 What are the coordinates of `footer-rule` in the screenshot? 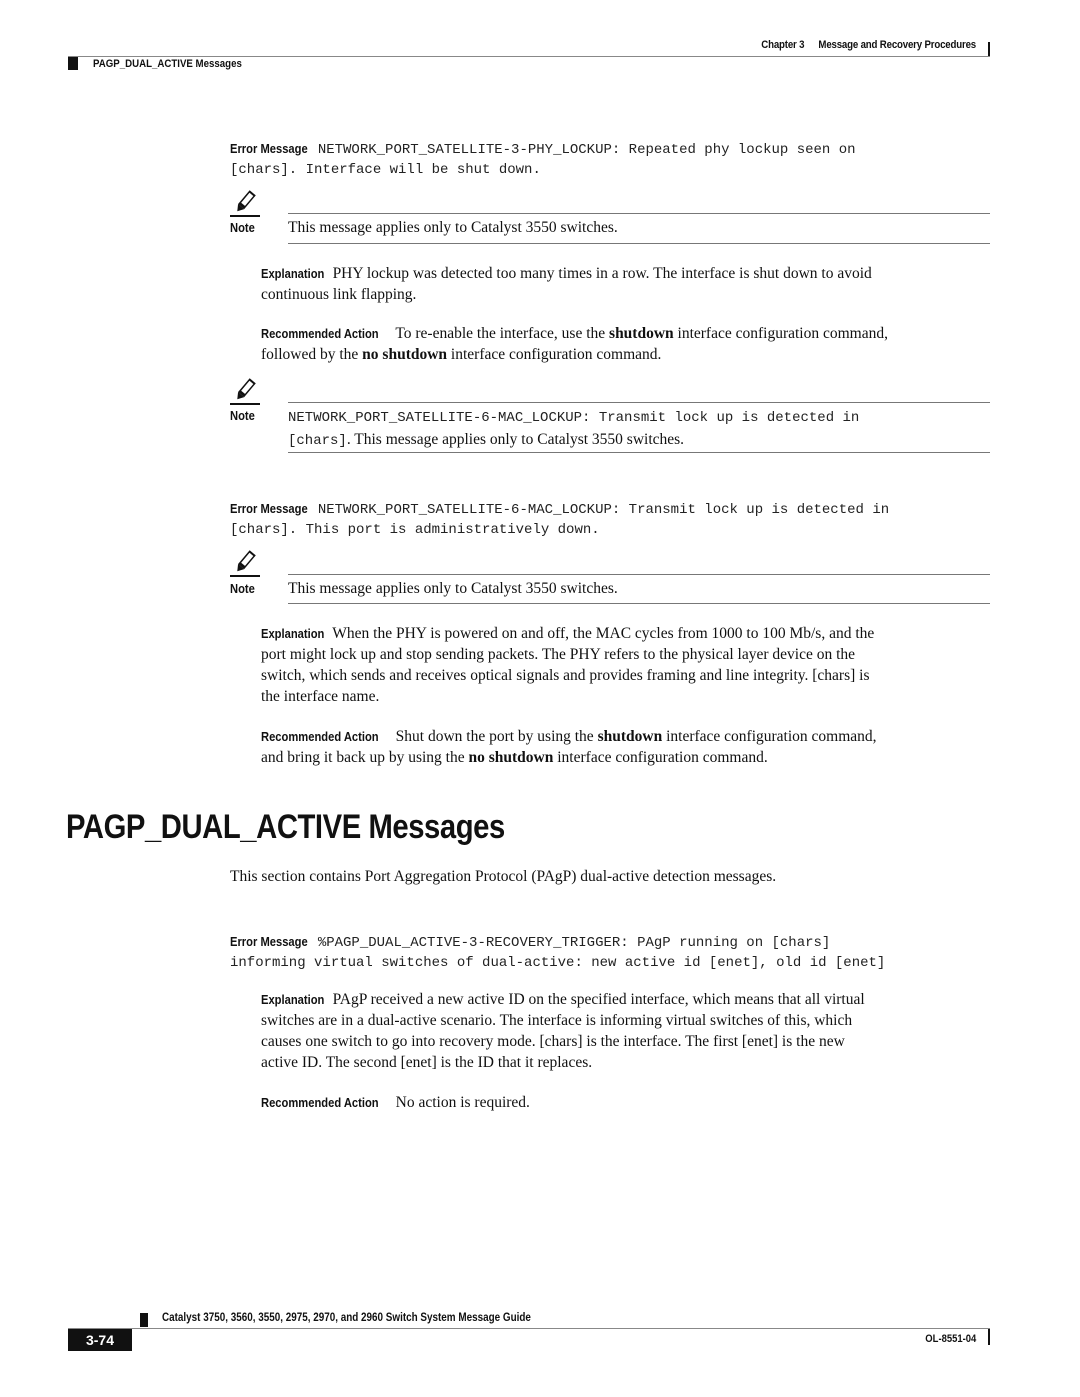 It's located at (529, 1328).